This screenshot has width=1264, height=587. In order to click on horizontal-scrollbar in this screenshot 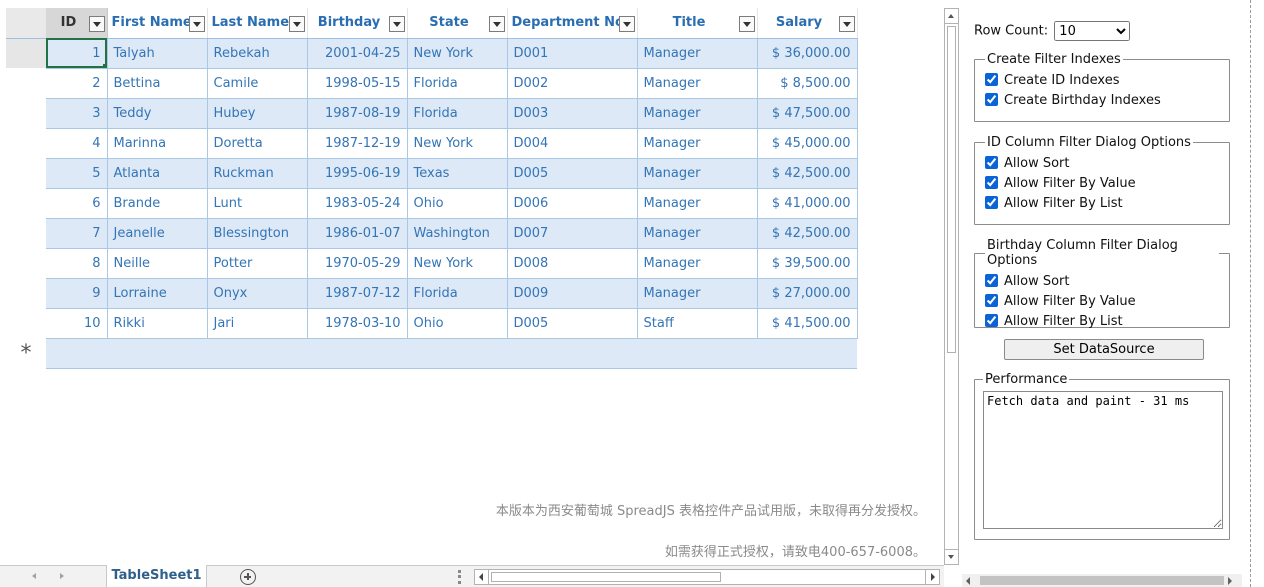, I will do `click(707, 577)`.